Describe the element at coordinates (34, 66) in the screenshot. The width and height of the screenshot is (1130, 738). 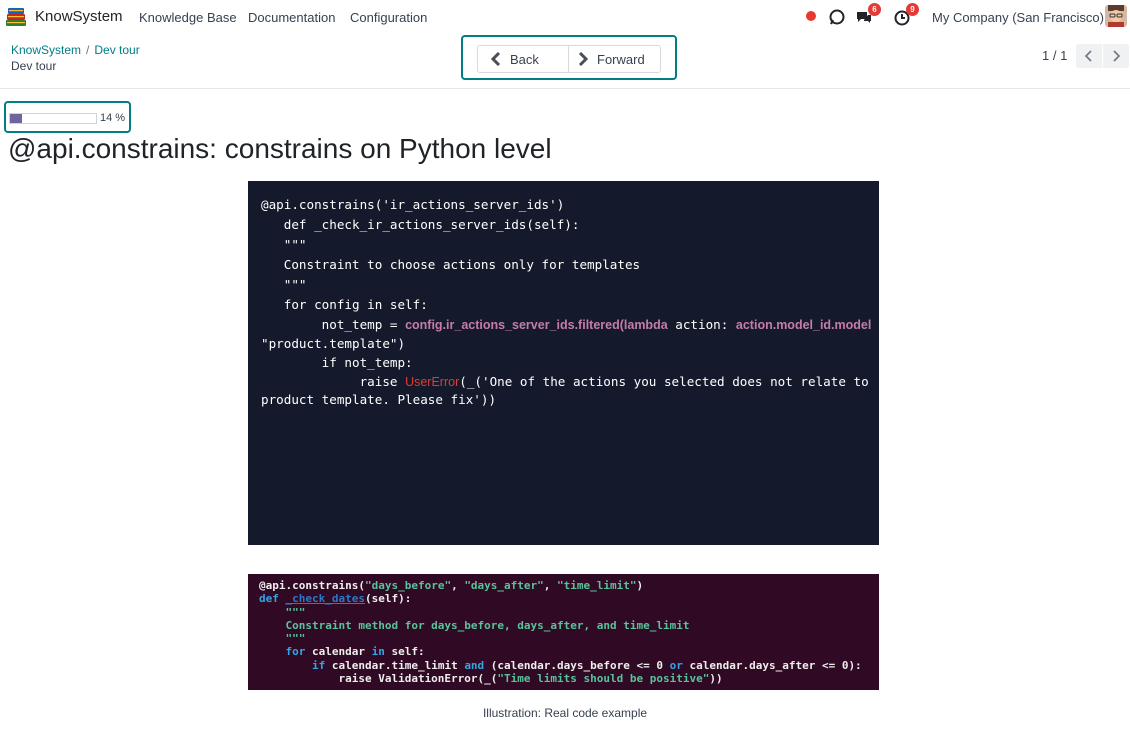
I see `page-subtitle: Dev tour` at that location.